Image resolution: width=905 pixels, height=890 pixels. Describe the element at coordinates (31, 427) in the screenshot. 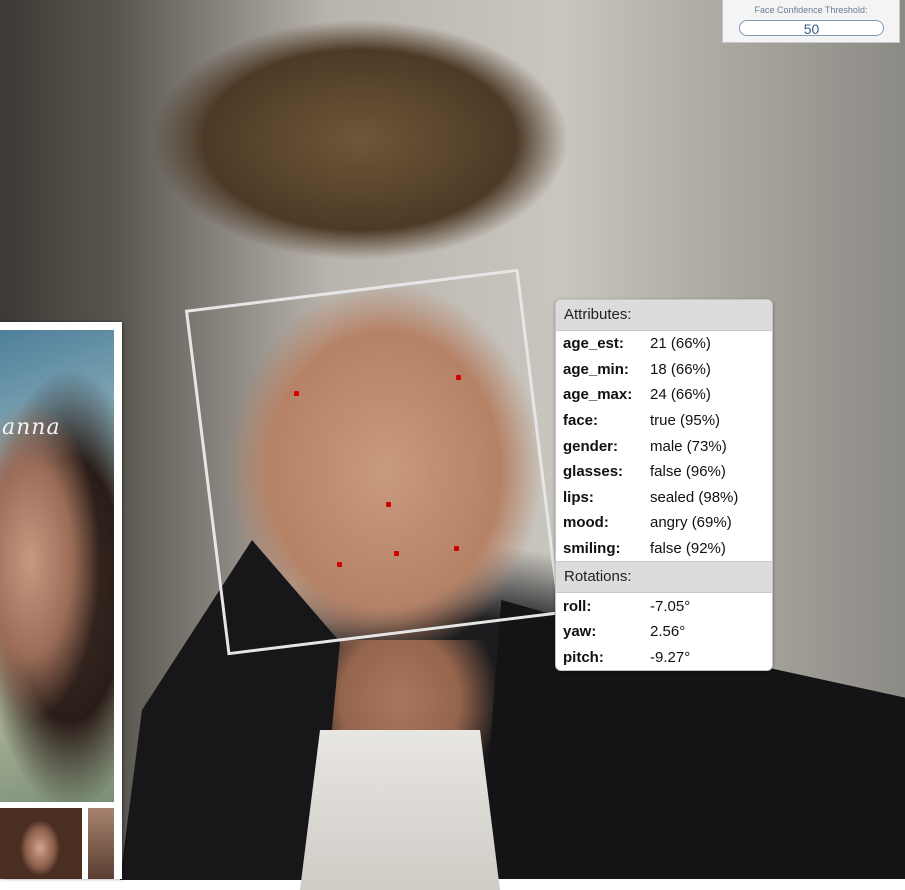

I see `side-script-text: anna` at that location.